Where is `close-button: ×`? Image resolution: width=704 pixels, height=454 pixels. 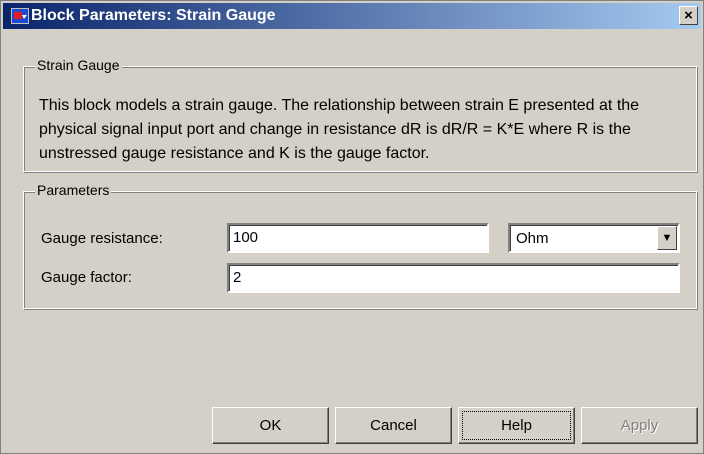
close-button: × is located at coordinates (688, 15).